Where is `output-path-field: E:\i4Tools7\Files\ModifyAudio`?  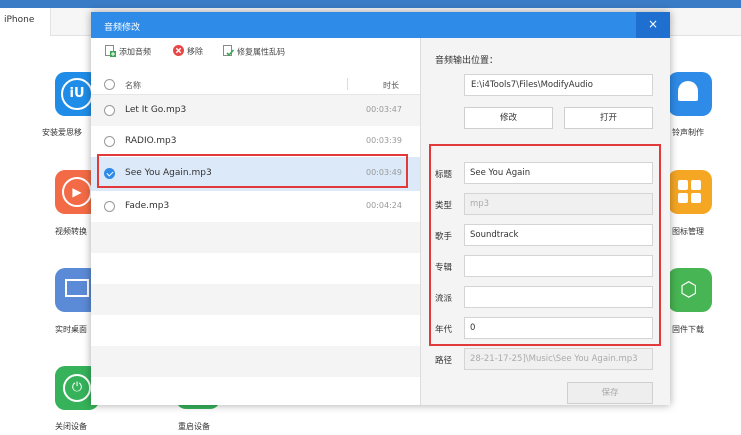 output-path-field: E:\i4Tools7\Files\ModifyAudio is located at coordinates (558, 85).